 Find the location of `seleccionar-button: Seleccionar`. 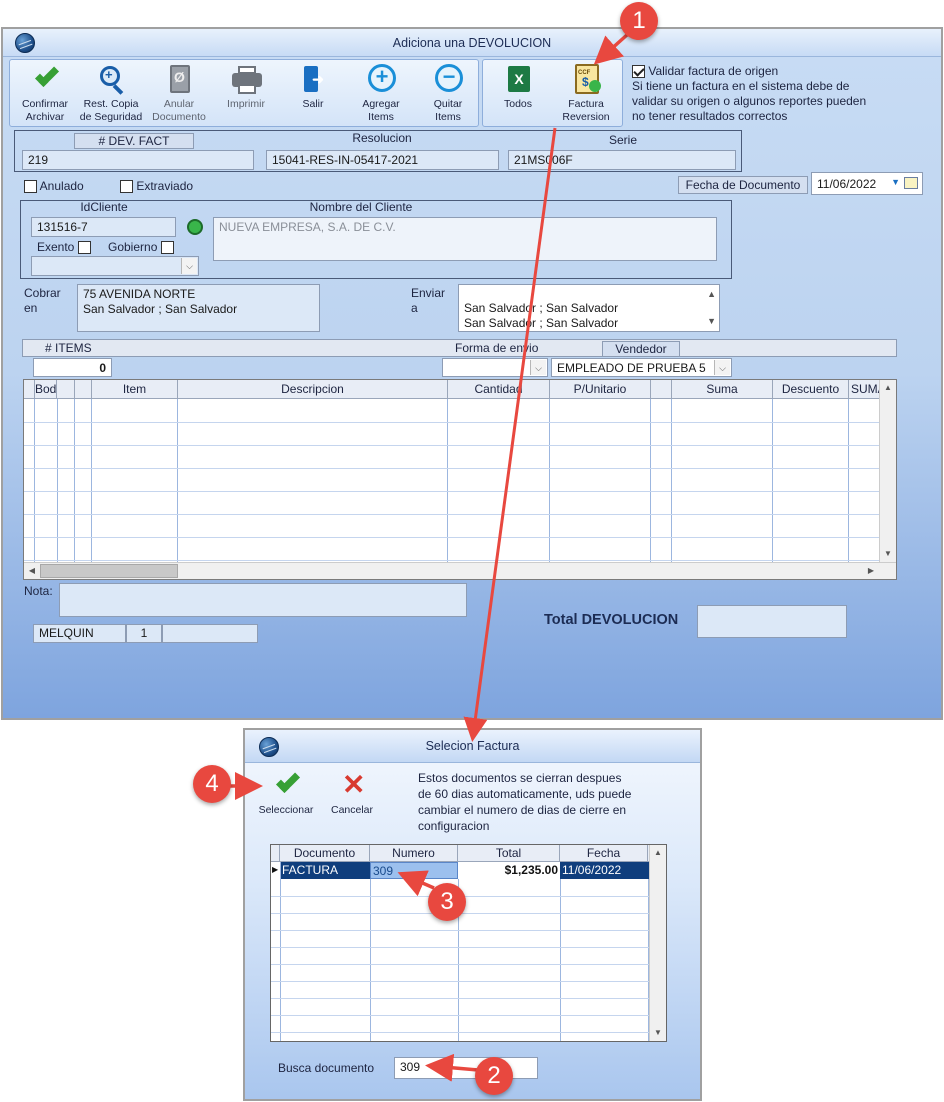

seleccionar-button: Seleccionar is located at coordinates (286, 800).